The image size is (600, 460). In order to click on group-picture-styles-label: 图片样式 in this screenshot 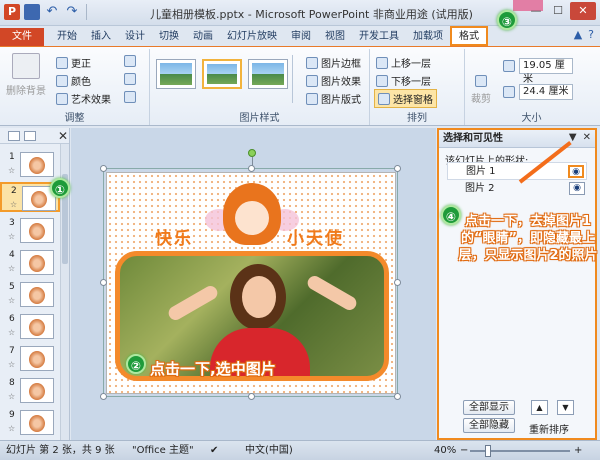, I will do `click(259, 118)`.